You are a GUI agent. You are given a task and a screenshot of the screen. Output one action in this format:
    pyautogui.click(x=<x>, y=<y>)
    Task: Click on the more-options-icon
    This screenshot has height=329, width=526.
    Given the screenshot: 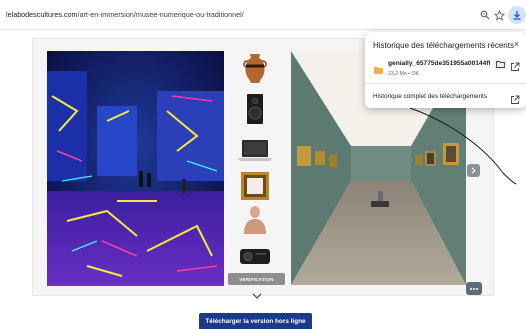 What is the action you would take?
    pyautogui.click(x=474, y=288)
    